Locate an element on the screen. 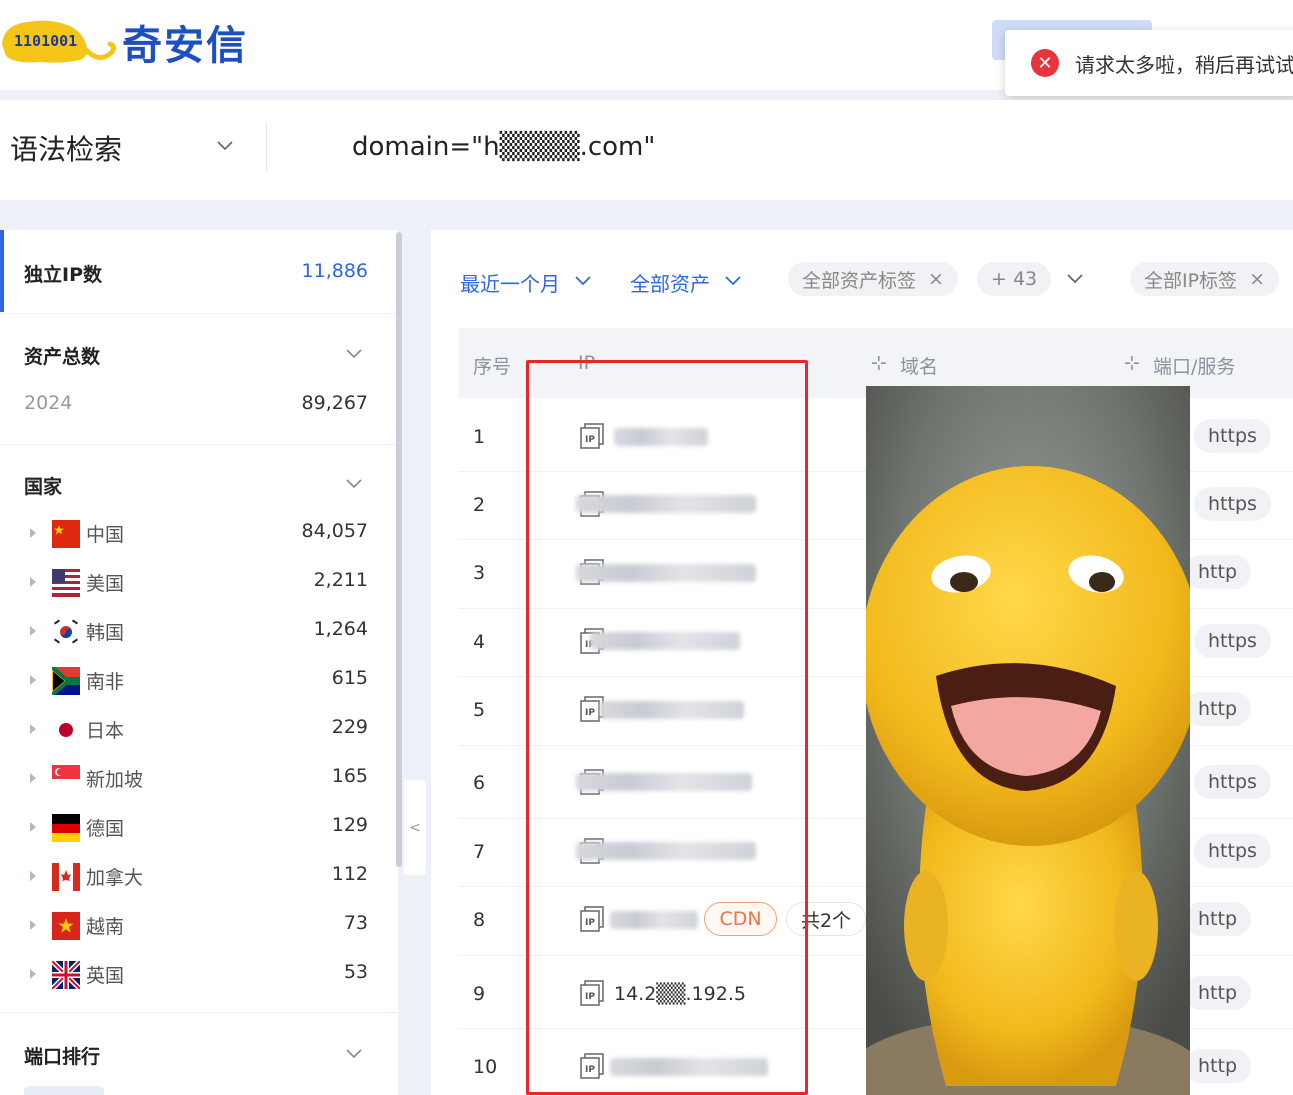  column-port: 端口/服务 is located at coordinates (1194, 367).